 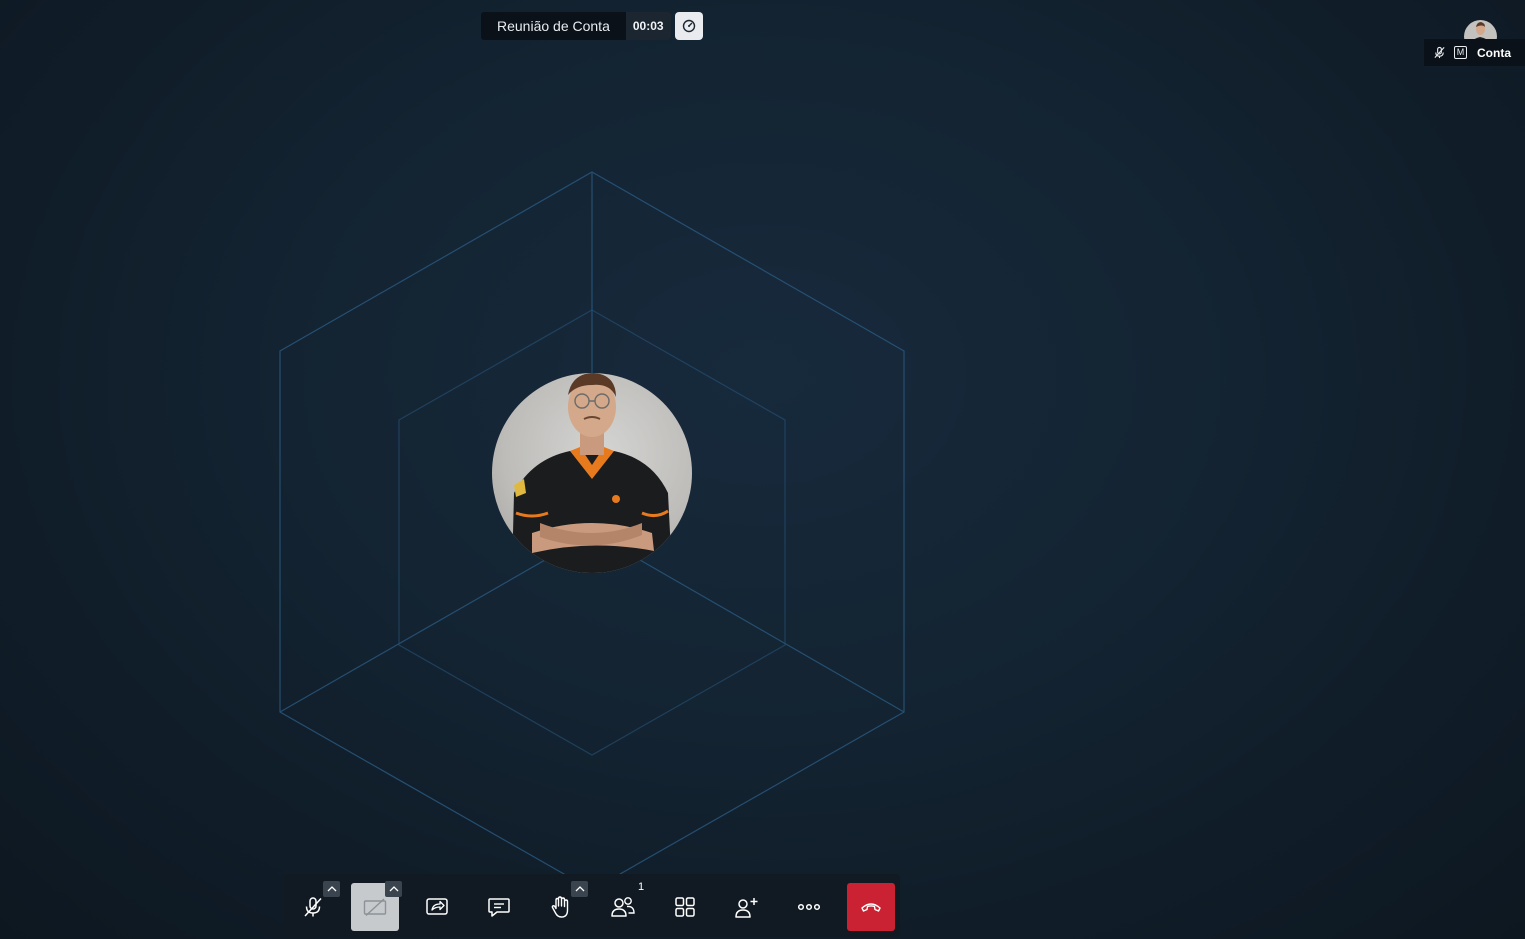 I want to click on reactions-chevron, so click(x=579, y=889).